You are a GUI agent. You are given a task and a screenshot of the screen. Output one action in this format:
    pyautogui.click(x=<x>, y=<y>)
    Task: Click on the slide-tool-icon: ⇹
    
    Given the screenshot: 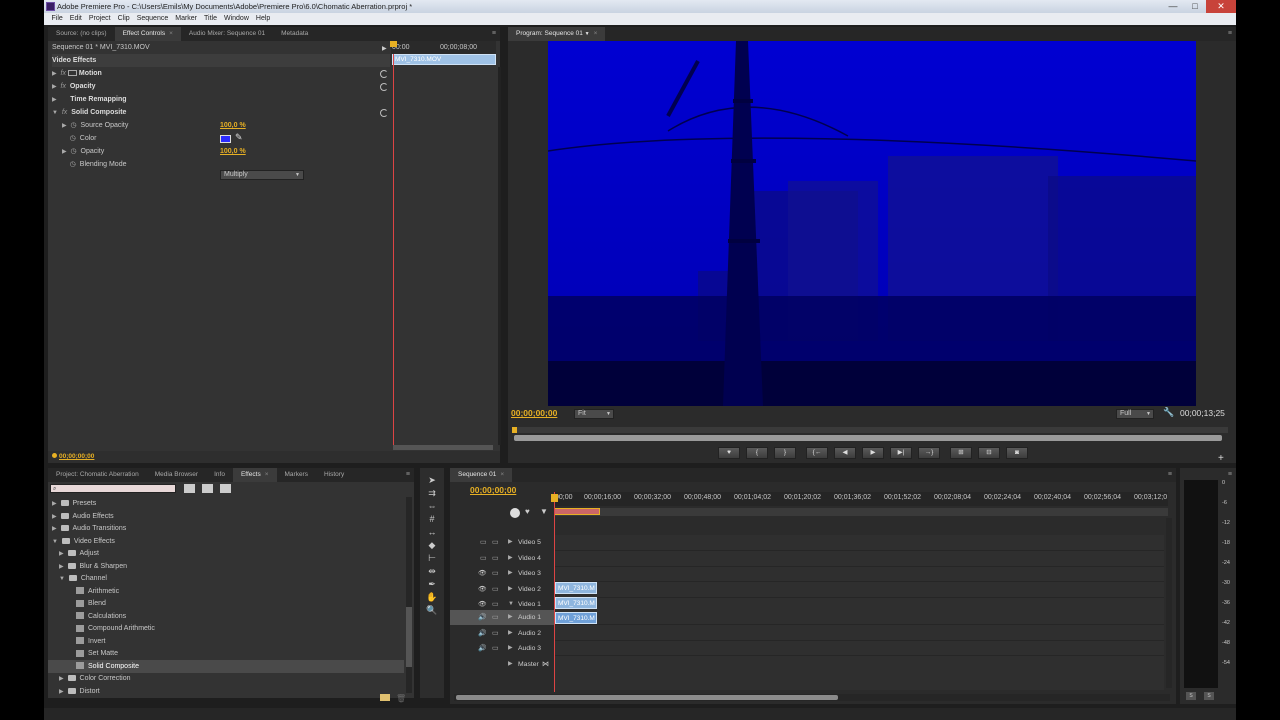 What is the action you would take?
    pyautogui.click(x=432, y=571)
    